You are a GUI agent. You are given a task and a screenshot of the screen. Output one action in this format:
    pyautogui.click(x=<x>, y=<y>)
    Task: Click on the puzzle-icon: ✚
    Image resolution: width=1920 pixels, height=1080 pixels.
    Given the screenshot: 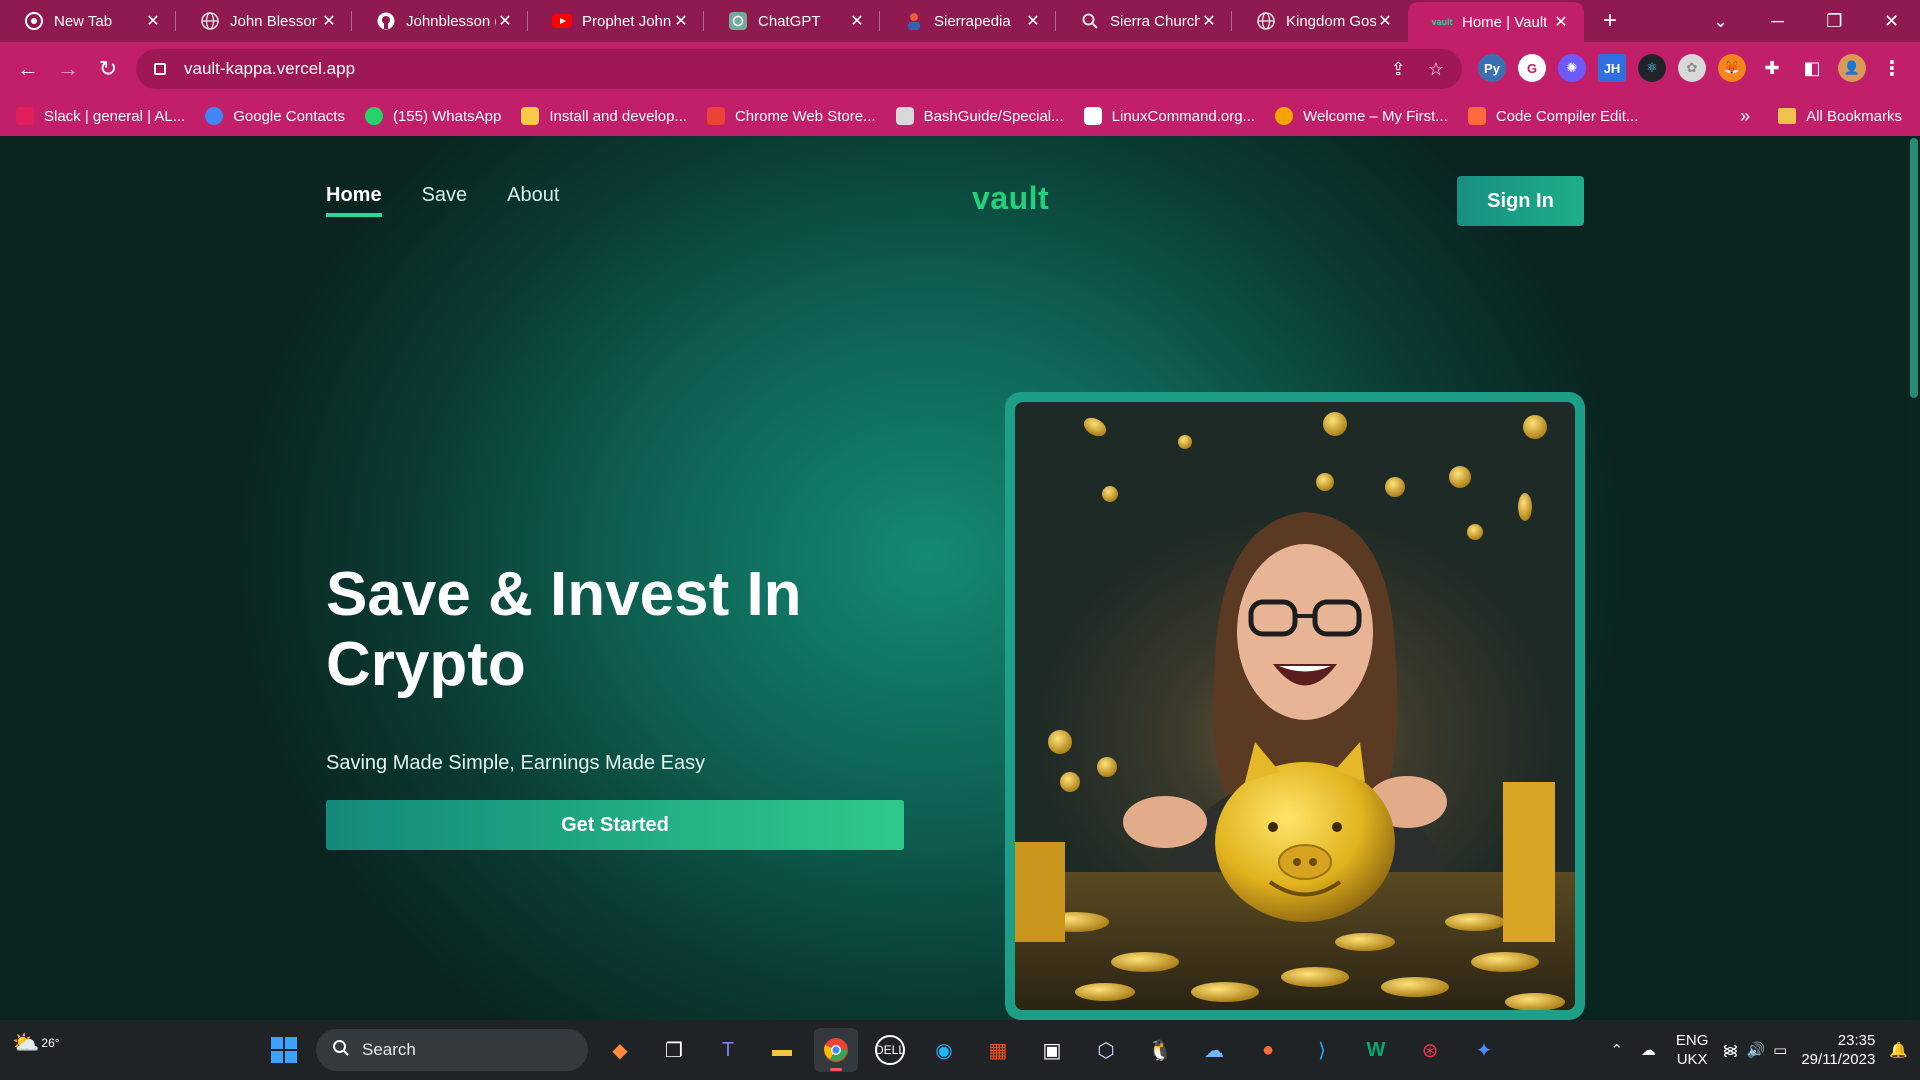 What is the action you would take?
    pyautogui.click(x=1772, y=68)
    